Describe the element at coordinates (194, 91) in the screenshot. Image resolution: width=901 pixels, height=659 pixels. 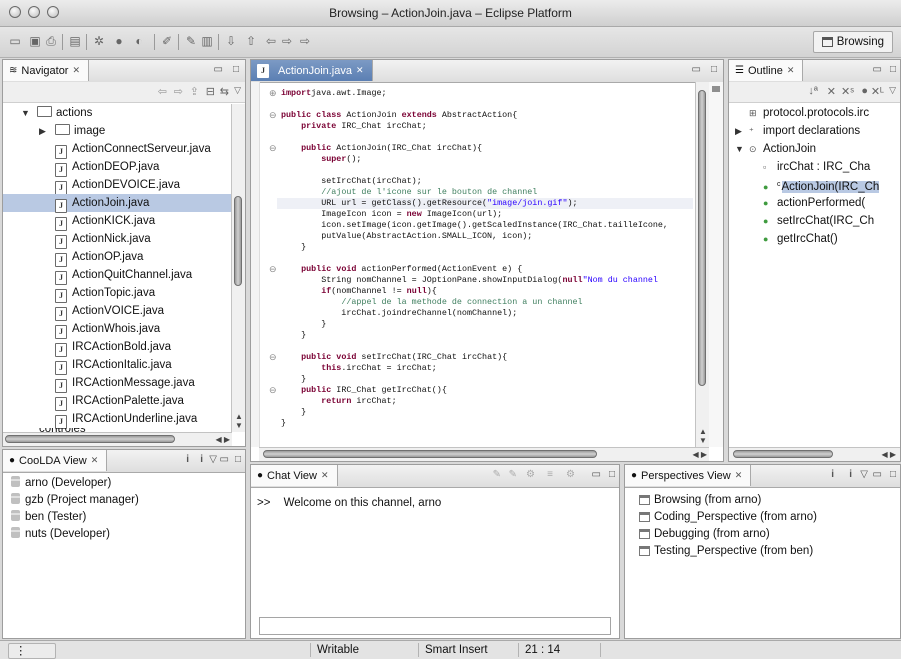
I see `up-icon: ⇪` at that location.